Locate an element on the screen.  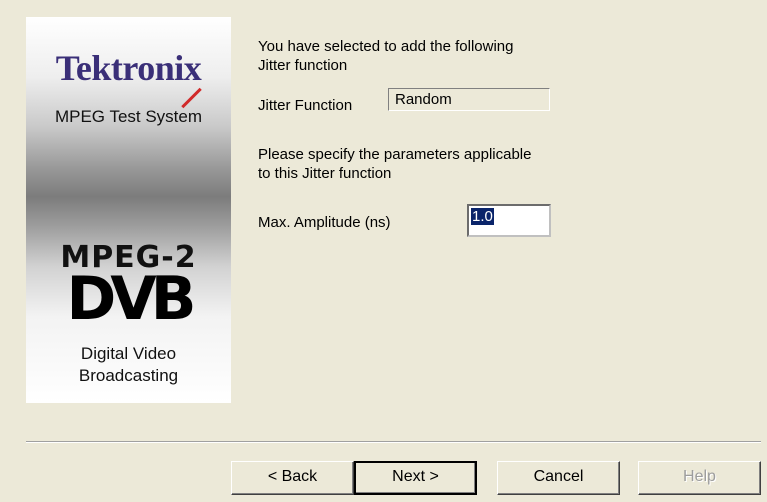
cancel-button: Cancel is located at coordinates (558, 478).